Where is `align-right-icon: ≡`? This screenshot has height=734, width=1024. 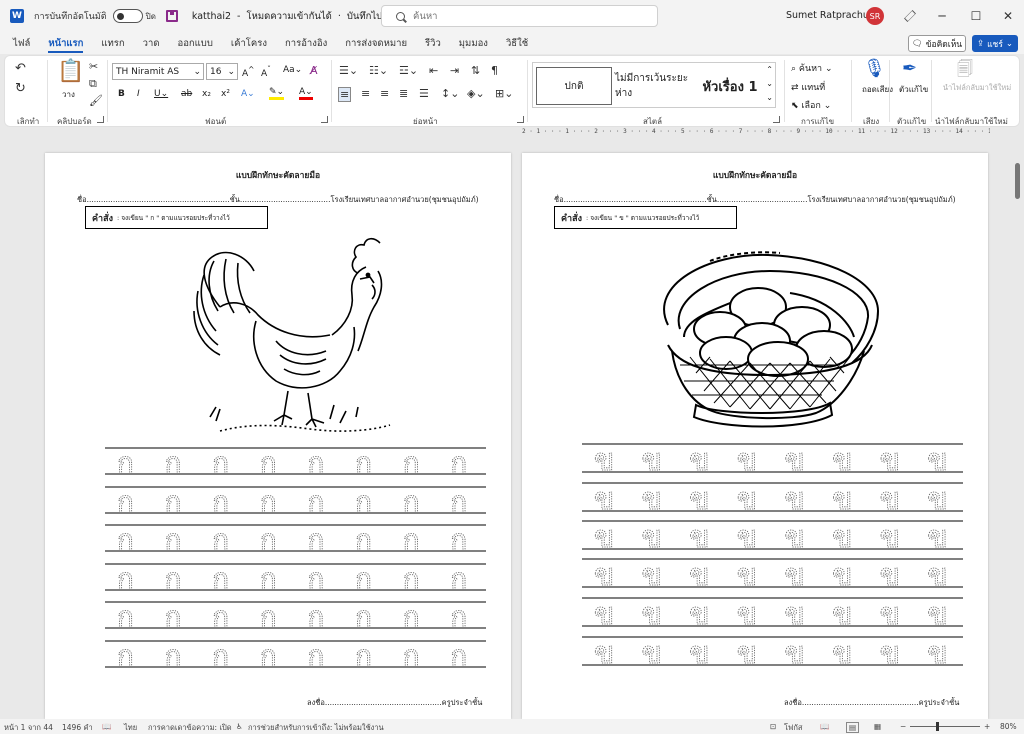
align-right-icon: ≡ is located at coordinates (384, 93).